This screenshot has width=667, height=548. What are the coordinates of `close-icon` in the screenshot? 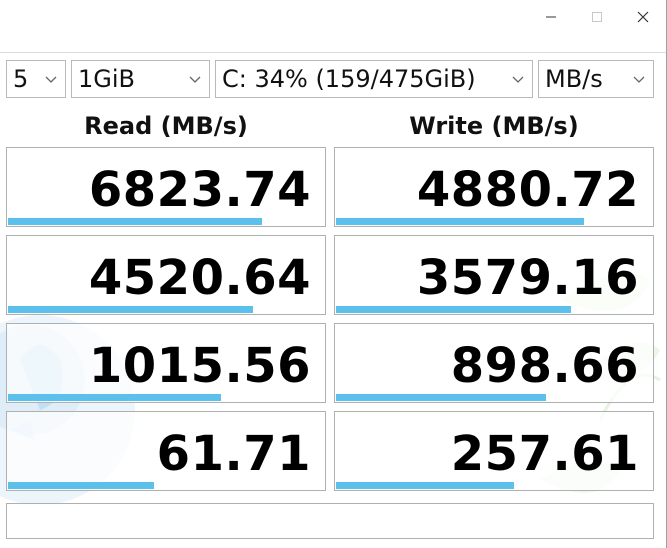 It's located at (643, 17).